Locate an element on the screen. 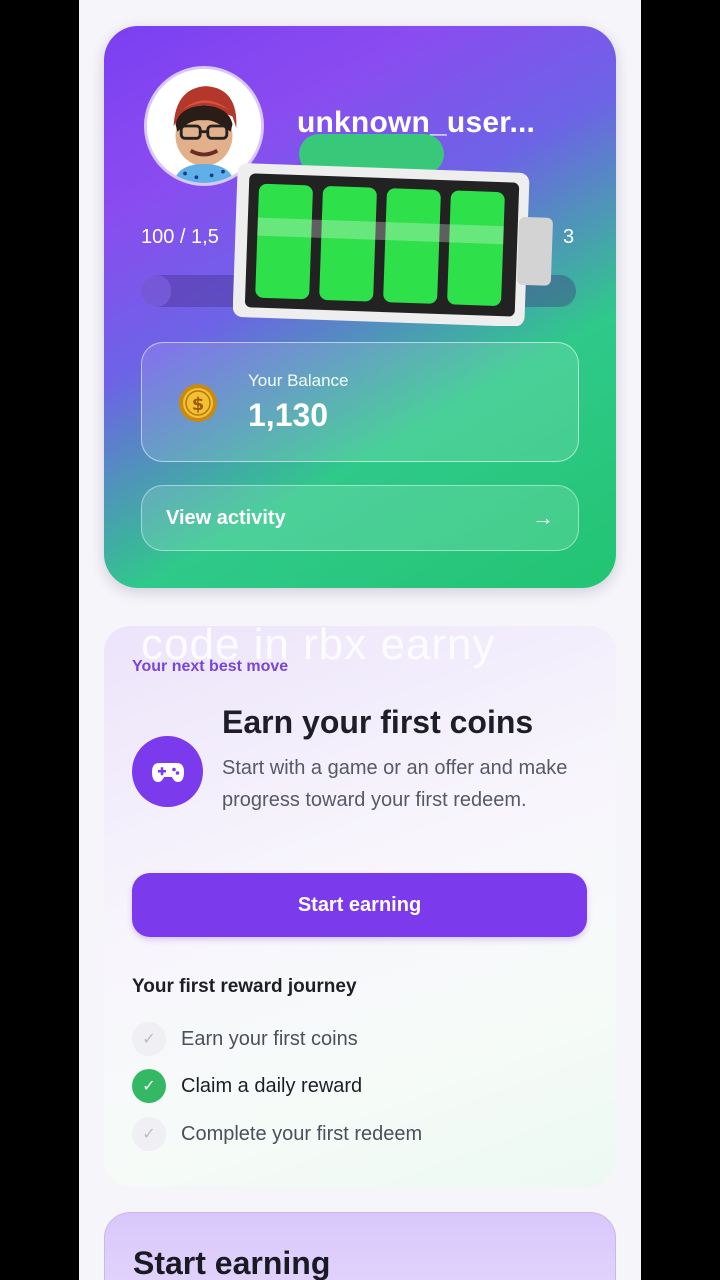 The image size is (720, 1280). journey-item-label: Earn your first coins is located at coordinates (269, 1038).